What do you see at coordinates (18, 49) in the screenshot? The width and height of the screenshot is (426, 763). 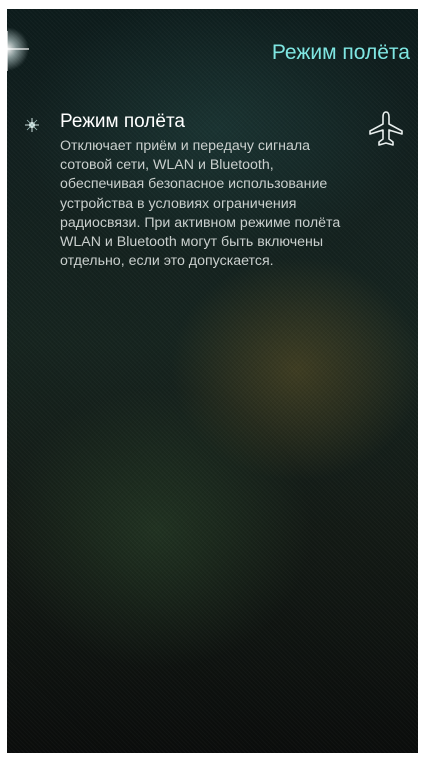 I see `light-glow-decoration` at bounding box center [18, 49].